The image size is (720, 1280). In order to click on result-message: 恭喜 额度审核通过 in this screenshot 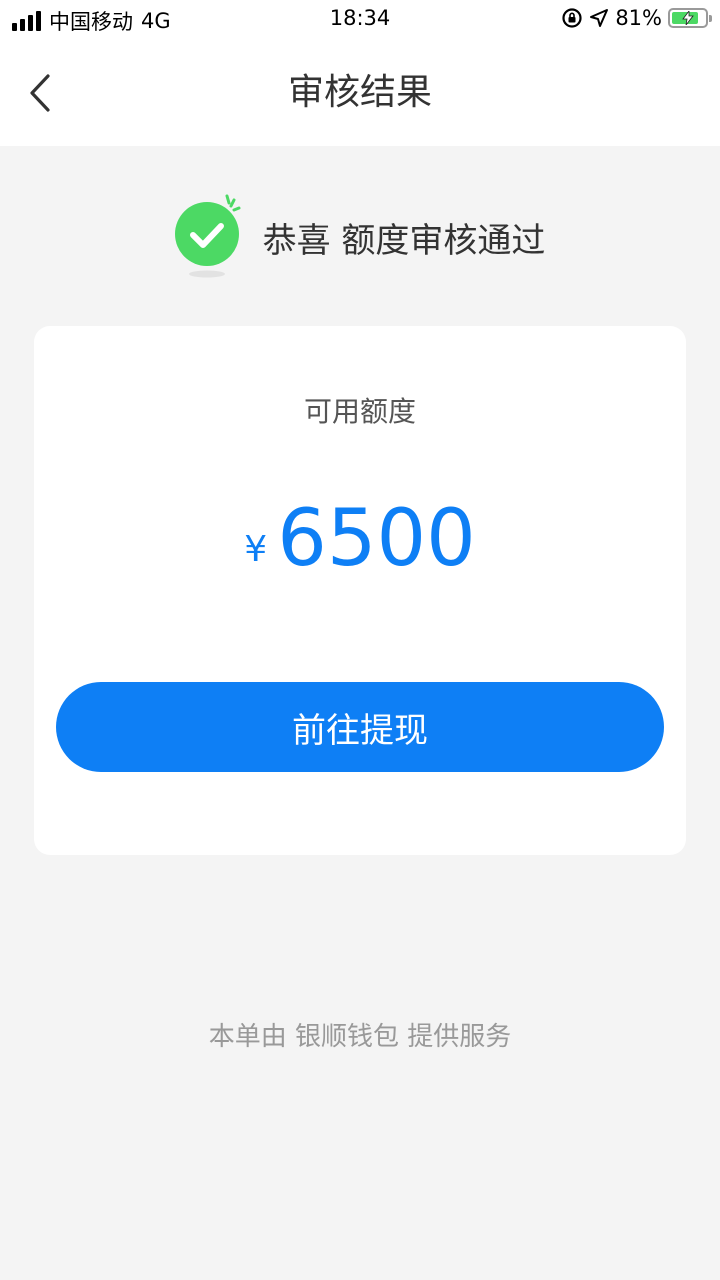, I will do `click(404, 240)`.